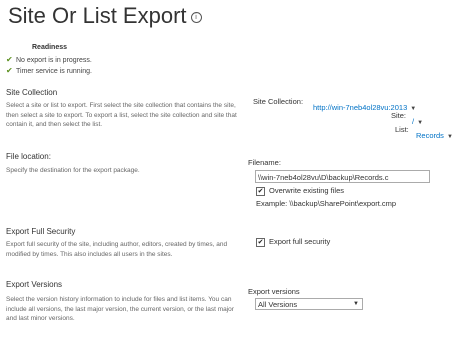 The height and width of the screenshot is (339, 474). What do you see at coordinates (399, 115) in the screenshot?
I see `site-label: Site:` at bounding box center [399, 115].